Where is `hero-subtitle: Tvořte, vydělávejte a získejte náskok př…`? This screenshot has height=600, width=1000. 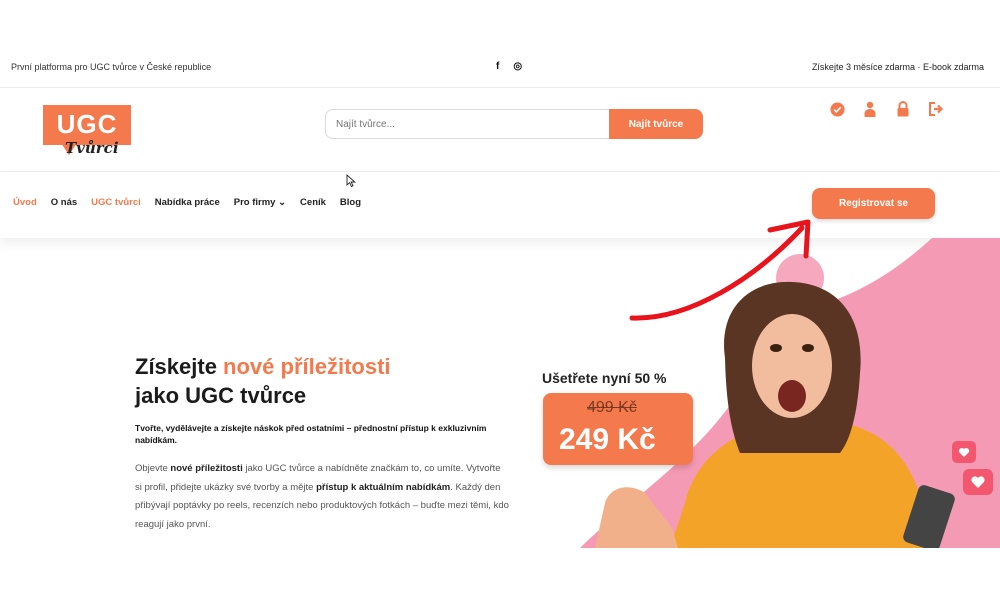
hero-subtitle: Tvořte, vydělávejte a získejte náskok př… is located at coordinates (311, 434).